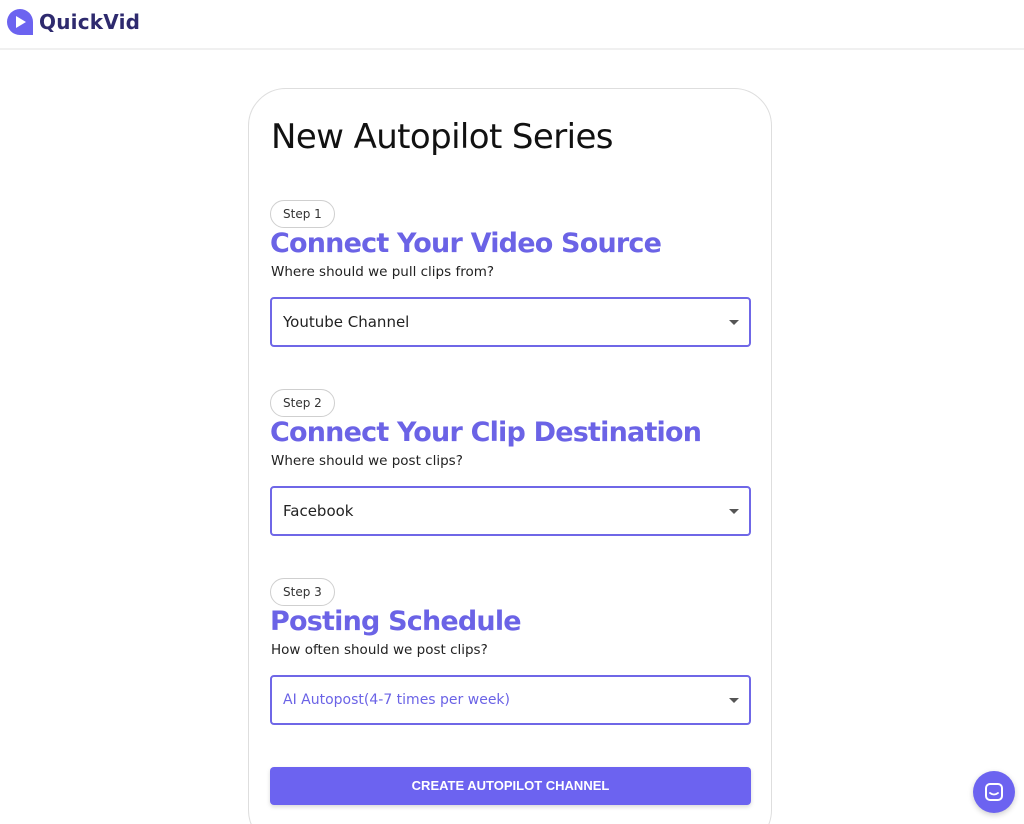 The height and width of the screenshot is (824, 1024). What do you see at coordinates (367, 461) in the screenshot?
I see `step-2-subtitle: Where should we post clips?` at bounding box center [367, 461].